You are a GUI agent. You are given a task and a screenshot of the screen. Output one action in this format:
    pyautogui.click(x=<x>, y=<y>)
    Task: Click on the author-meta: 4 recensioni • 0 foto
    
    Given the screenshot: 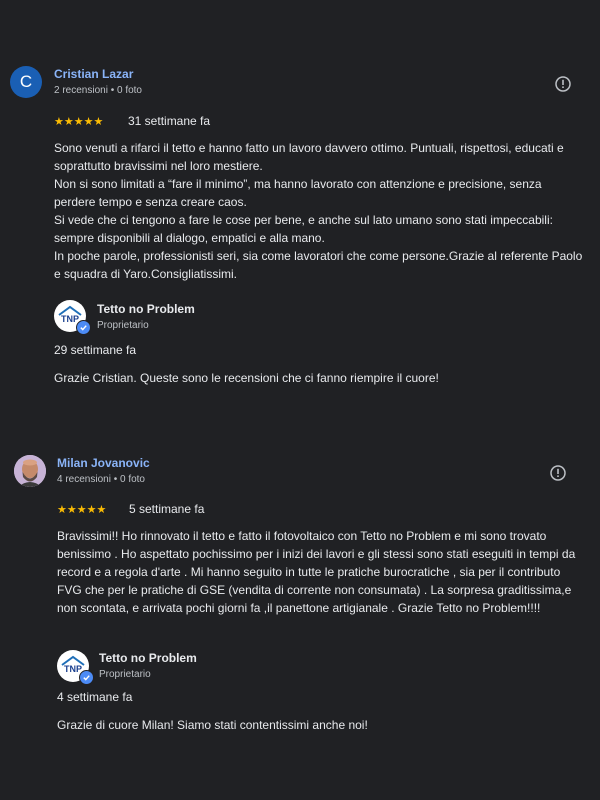 What is the action you would take?
    pyautogui.click(x=101, y=479)
    